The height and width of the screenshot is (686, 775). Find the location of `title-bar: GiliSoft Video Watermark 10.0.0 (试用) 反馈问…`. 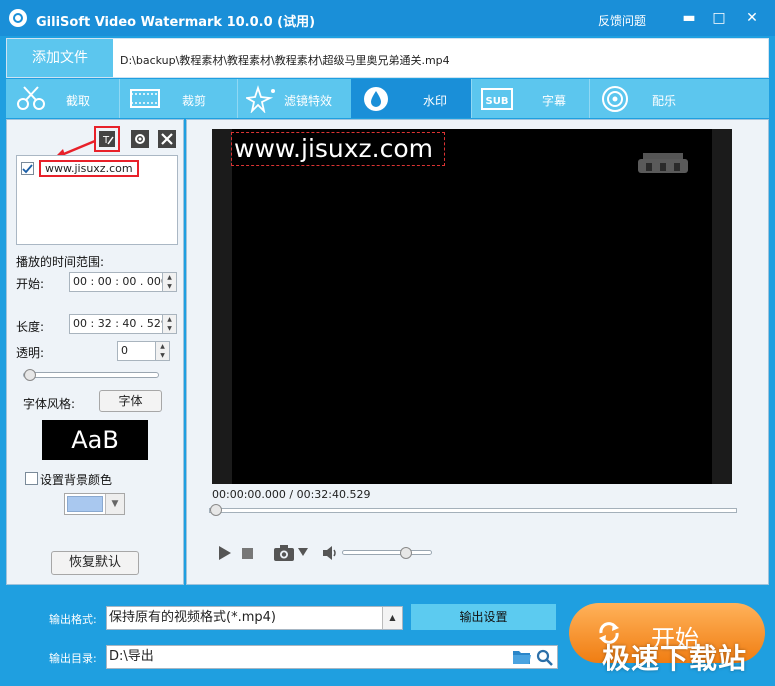

title-bar: GiliSoft Video Watermark 10.0.0 (试用) 反馈问… is located at coordinates (387, 18).